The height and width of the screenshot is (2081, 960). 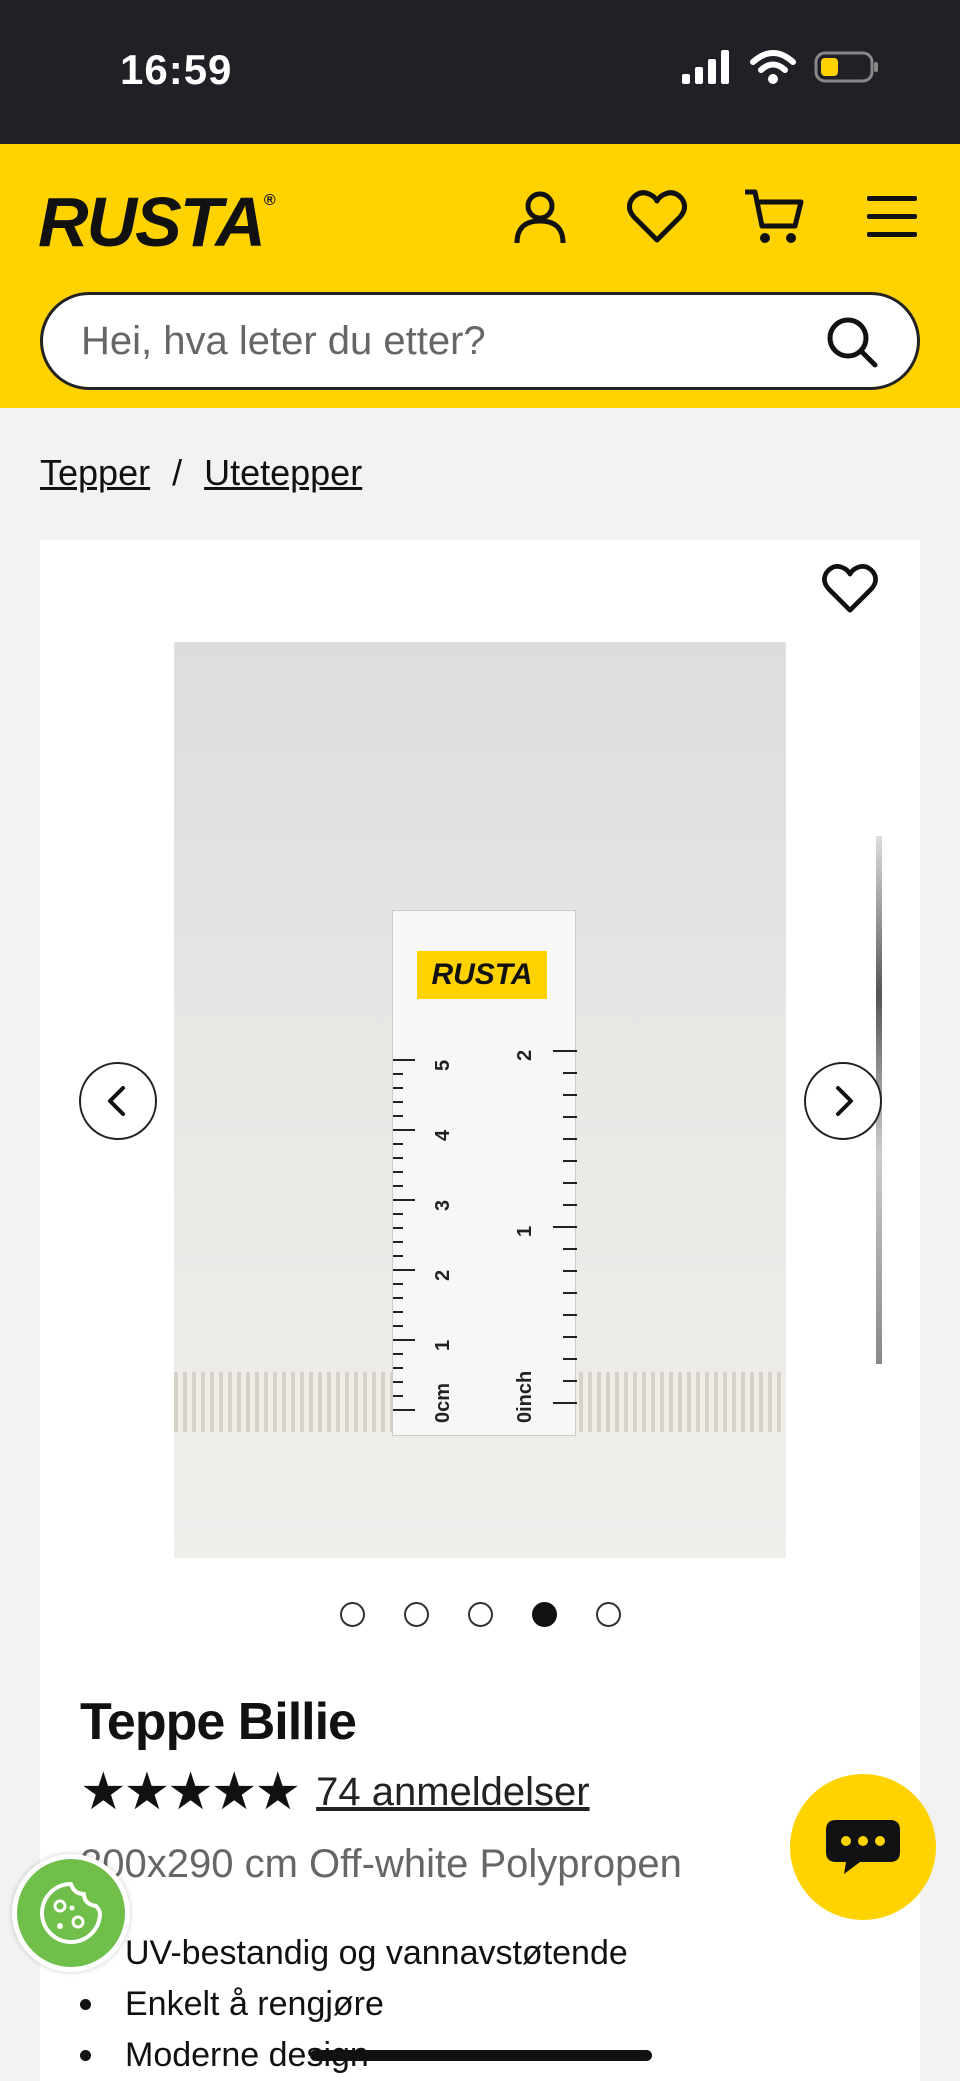 I want to click on status-icons, so click(x=781, y=67).